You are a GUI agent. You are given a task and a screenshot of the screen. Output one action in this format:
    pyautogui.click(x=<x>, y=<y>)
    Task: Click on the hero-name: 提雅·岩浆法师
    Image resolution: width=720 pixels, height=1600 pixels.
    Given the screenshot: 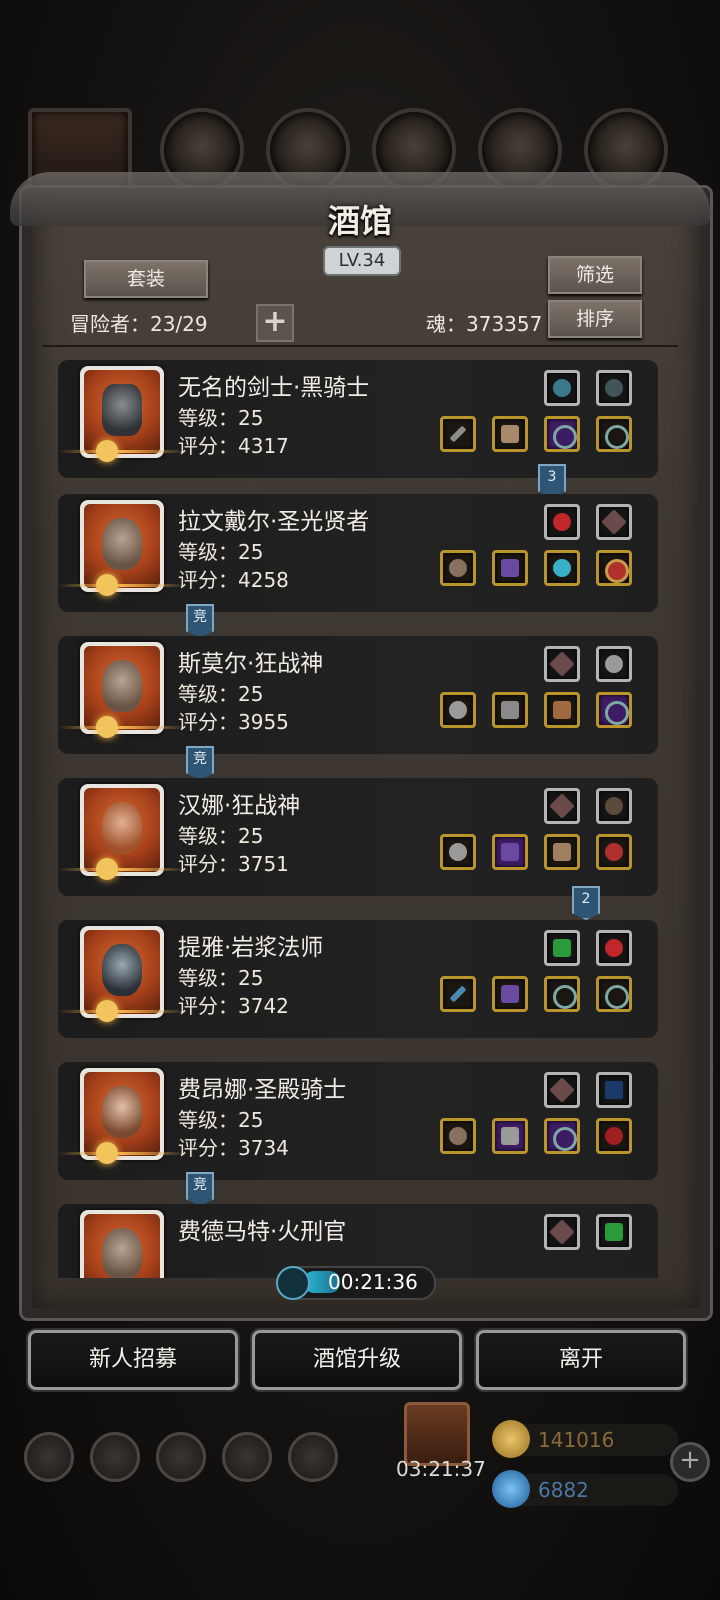 What is the action you would take?
    pyautogui.click(x=251, y=948)
    